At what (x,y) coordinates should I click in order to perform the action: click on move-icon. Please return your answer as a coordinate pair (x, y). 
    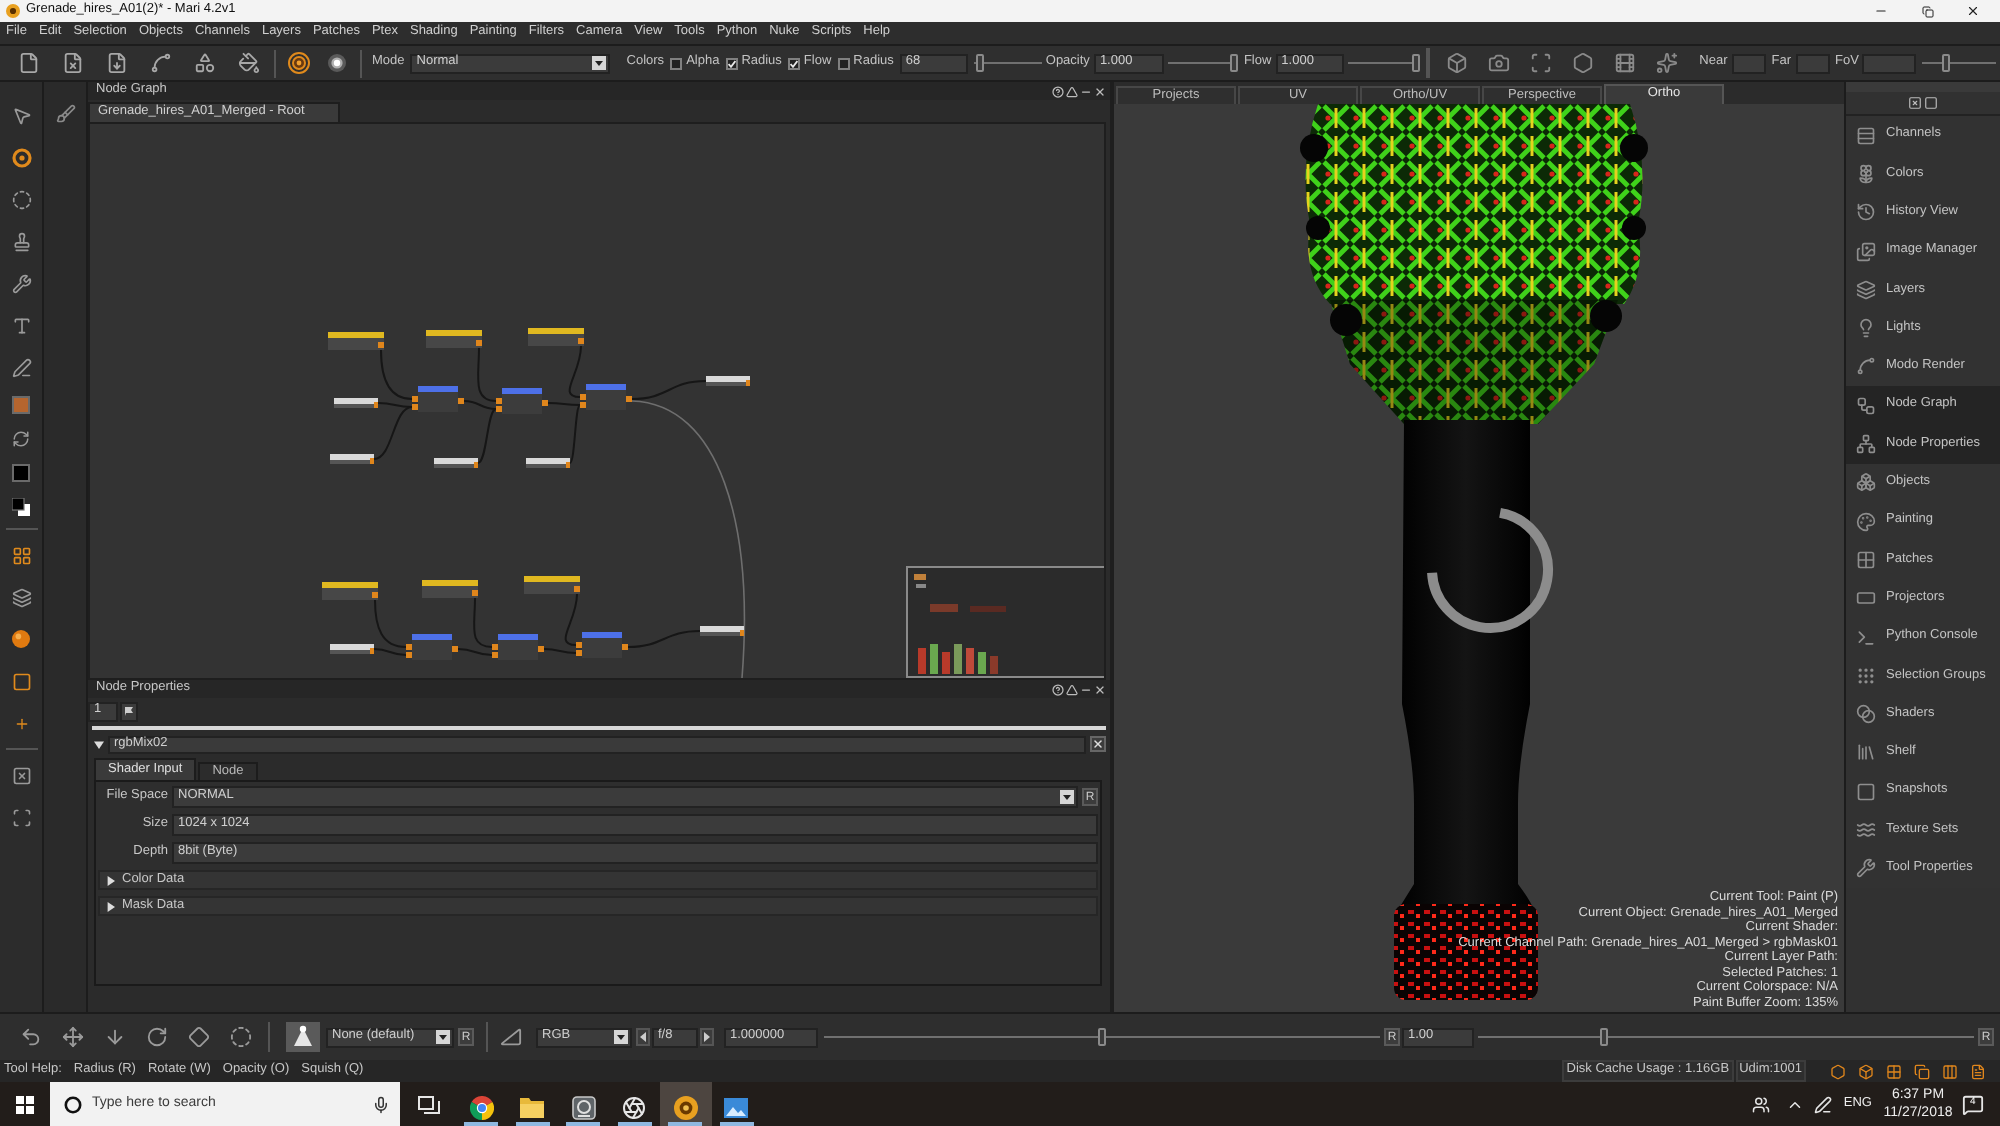
    Looking at the image, I should click on (73, 1037).